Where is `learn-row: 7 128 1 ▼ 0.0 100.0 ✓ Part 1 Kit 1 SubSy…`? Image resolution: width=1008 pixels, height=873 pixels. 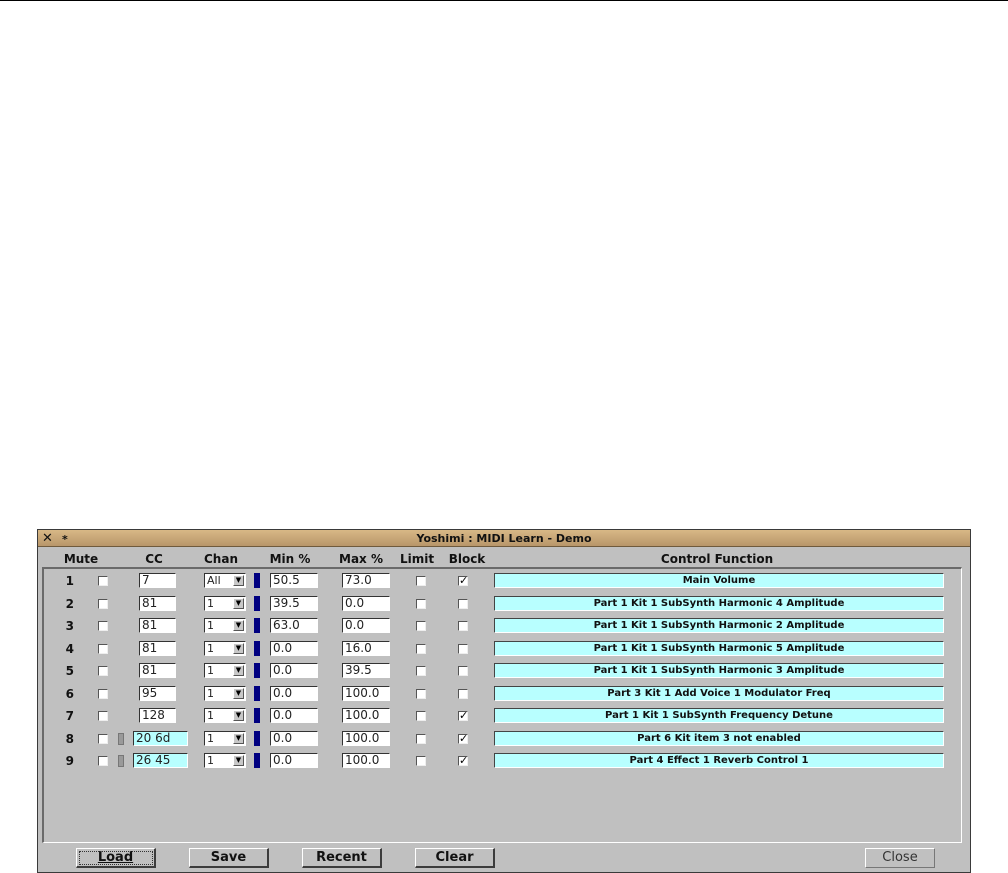 learn-row: 7 128 1 ▼ 0.0 100.0 ✓ Part 1 Kit 1 SubSy… is located at coordinates (502, 716).